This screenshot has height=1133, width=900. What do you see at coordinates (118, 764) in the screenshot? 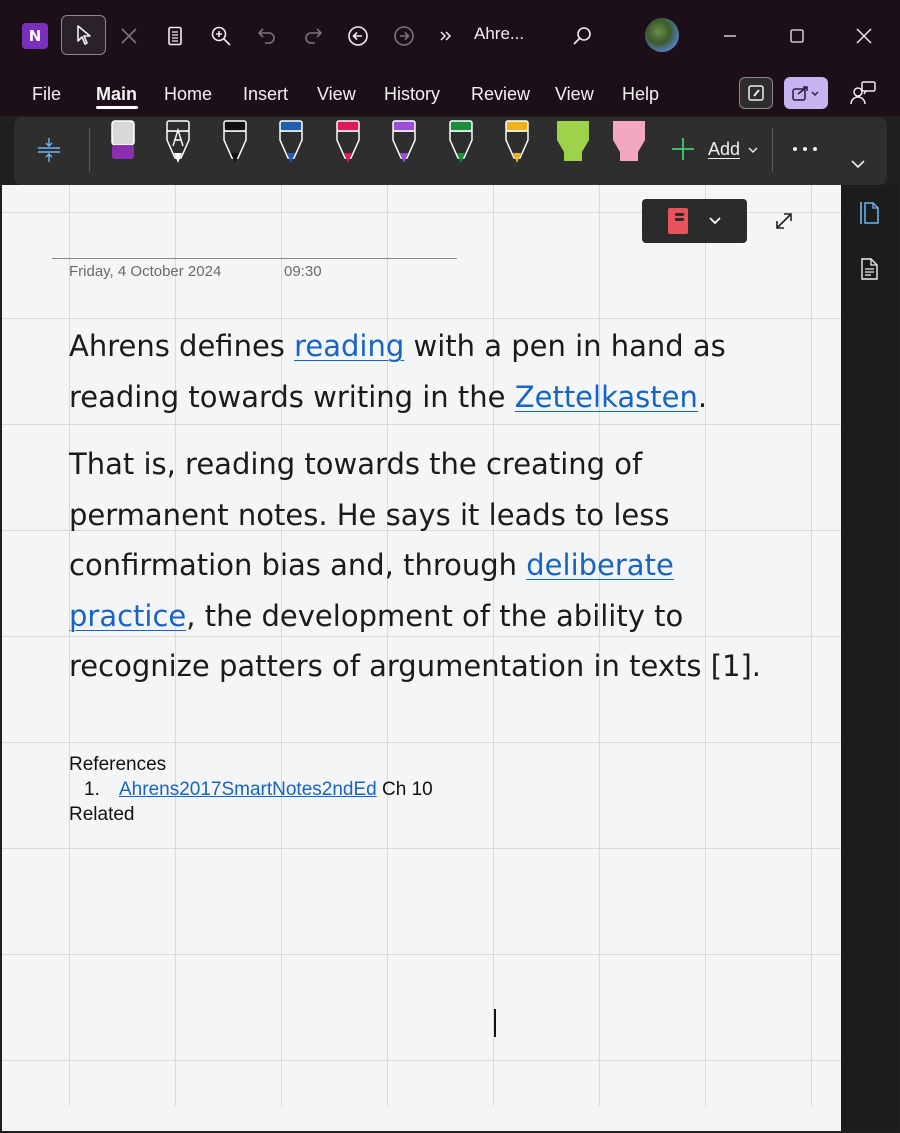
I see `references-heading: References` at bounding box center [118, 764].